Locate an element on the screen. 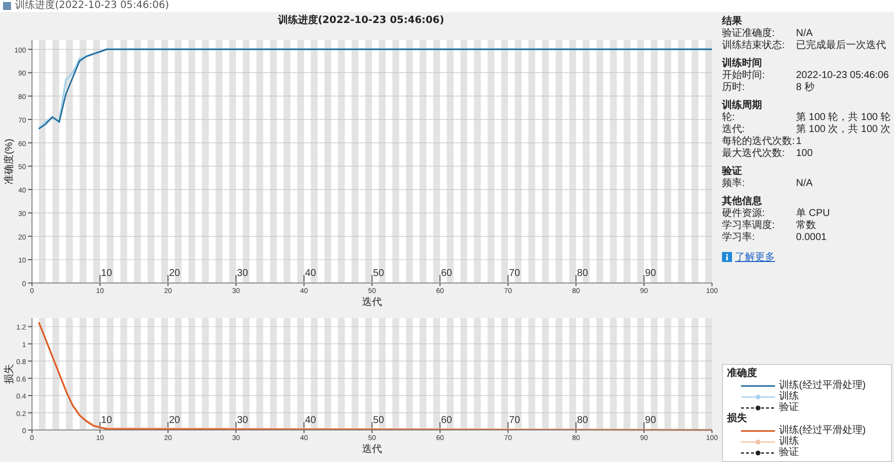  section-title: 训练时间 is located at coordinates (742, 64).